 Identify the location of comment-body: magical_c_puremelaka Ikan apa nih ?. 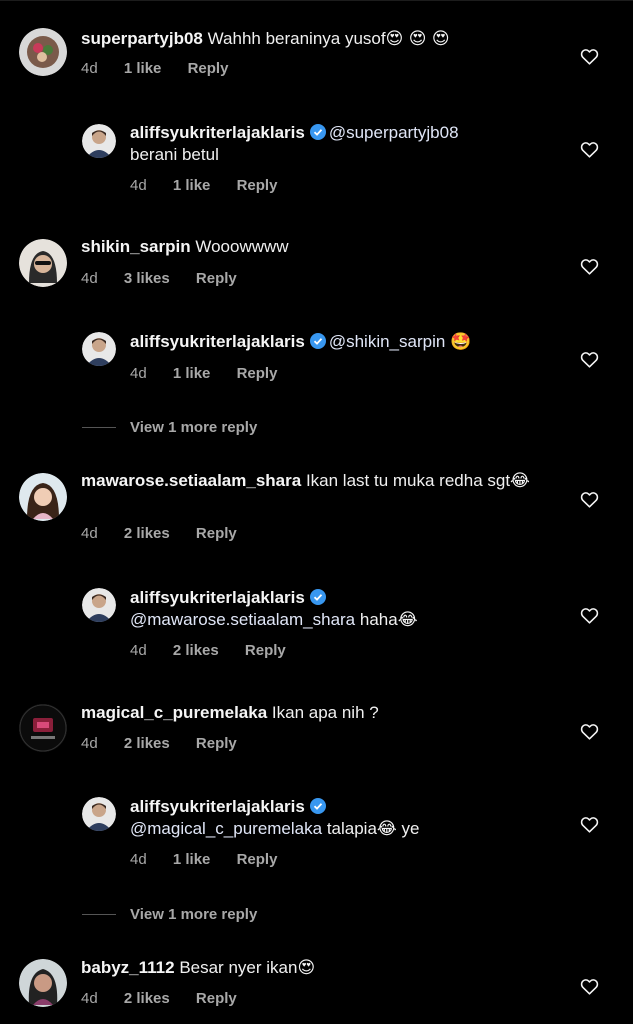
(322, 713).